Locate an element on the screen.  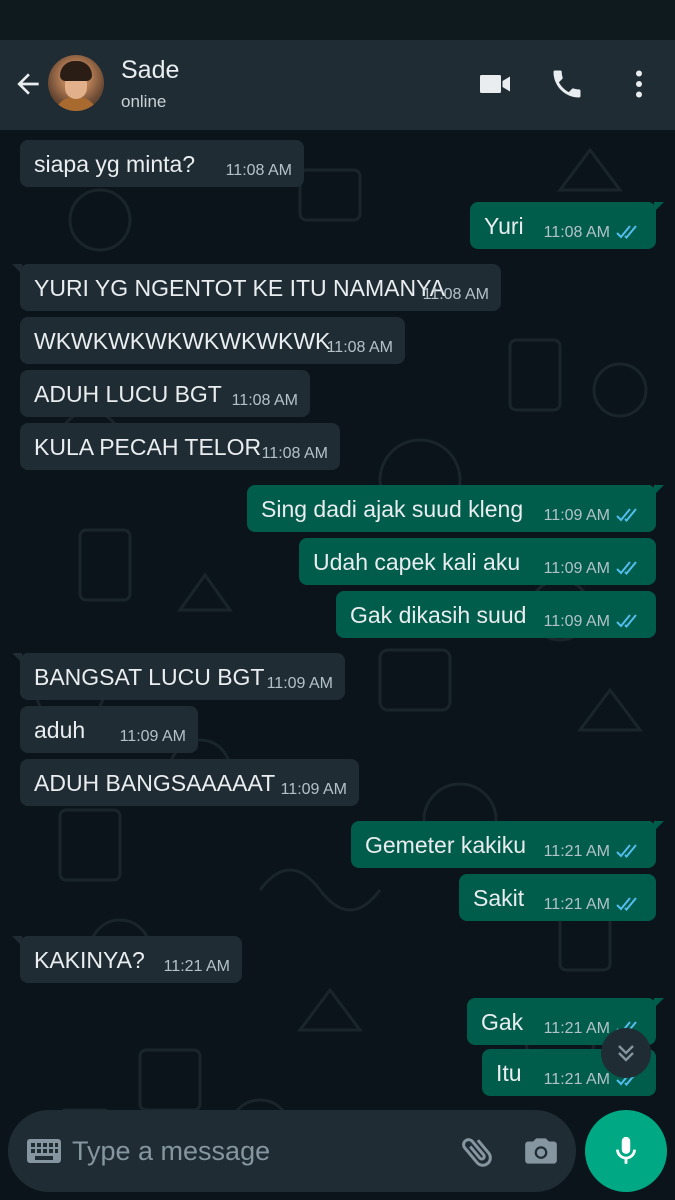
mic-icon is located at coordinates (626, 1150).